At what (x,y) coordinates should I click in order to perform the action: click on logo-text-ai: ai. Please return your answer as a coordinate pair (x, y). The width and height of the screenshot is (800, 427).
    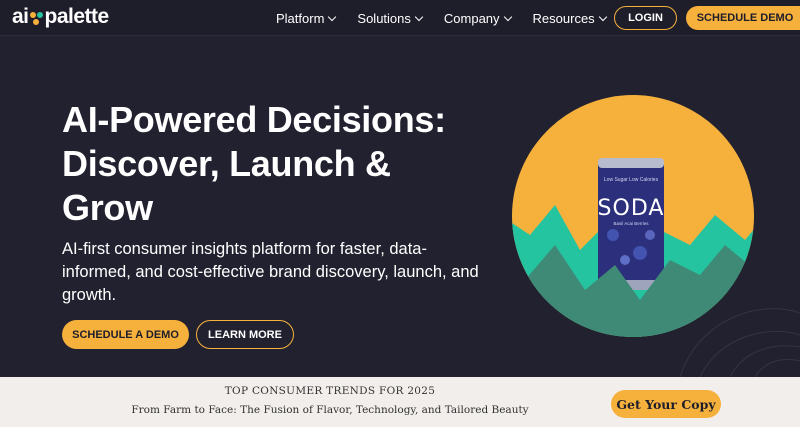
    Looking at the image, I should click on (20, 16).